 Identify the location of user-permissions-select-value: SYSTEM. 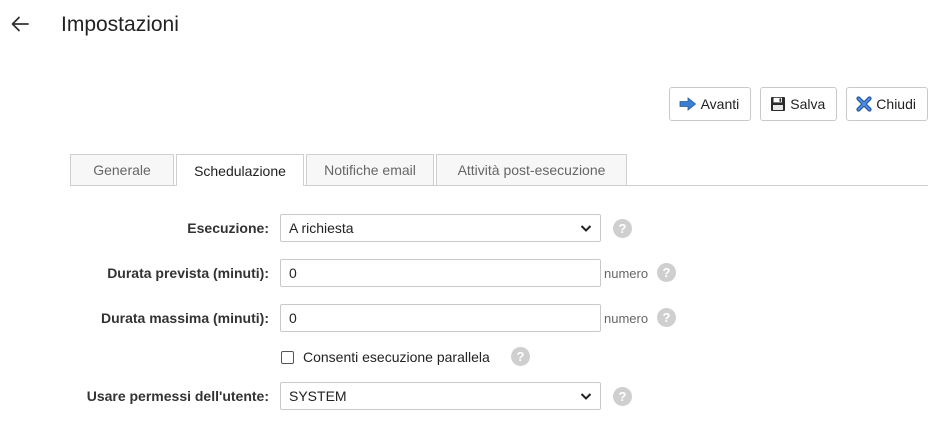
(318, 396).